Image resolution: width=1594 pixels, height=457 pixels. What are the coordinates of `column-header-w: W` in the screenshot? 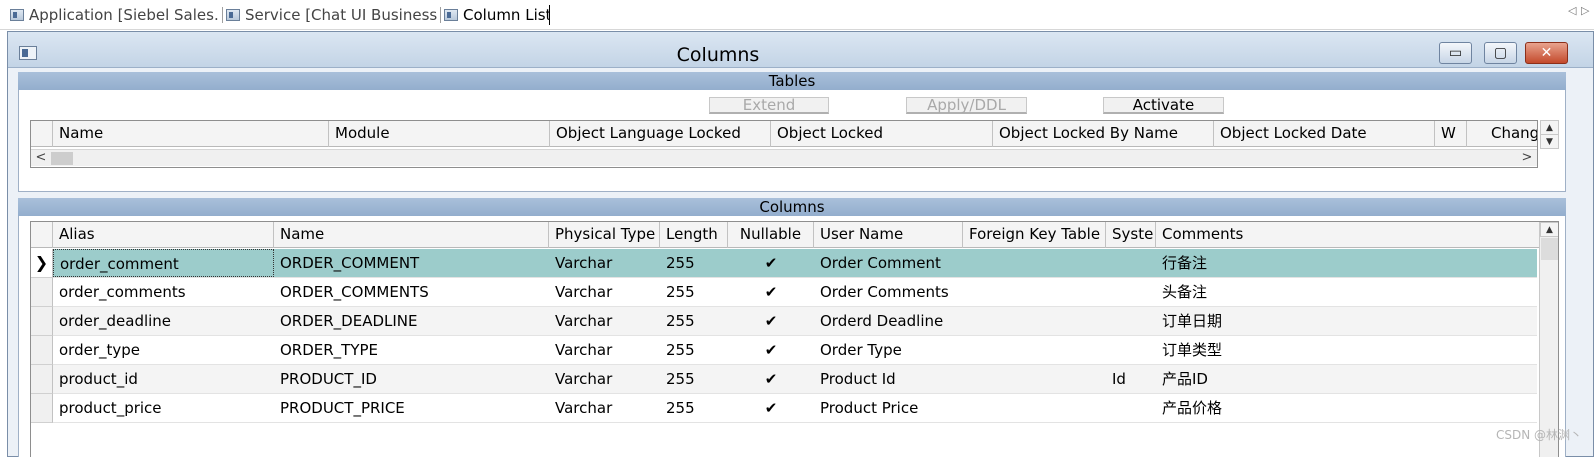 It's located at (1451, 134).